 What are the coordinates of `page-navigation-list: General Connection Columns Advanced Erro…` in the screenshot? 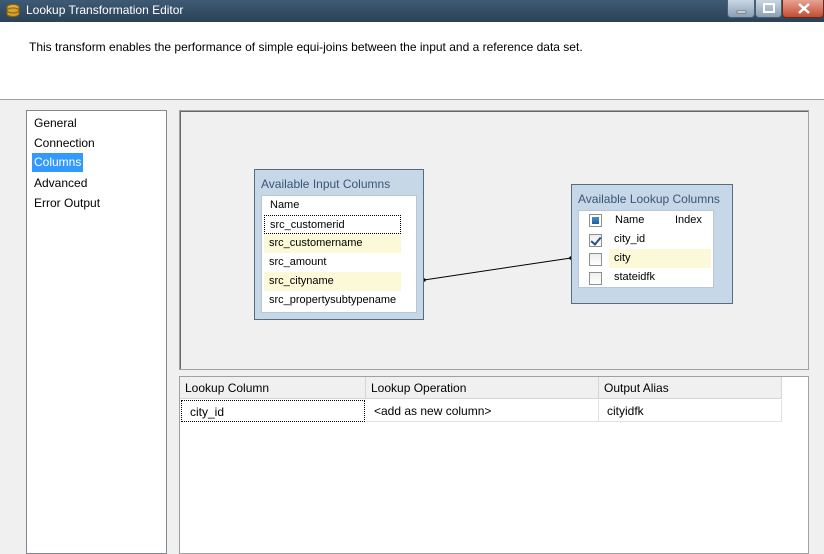 It's located at (96, 332).